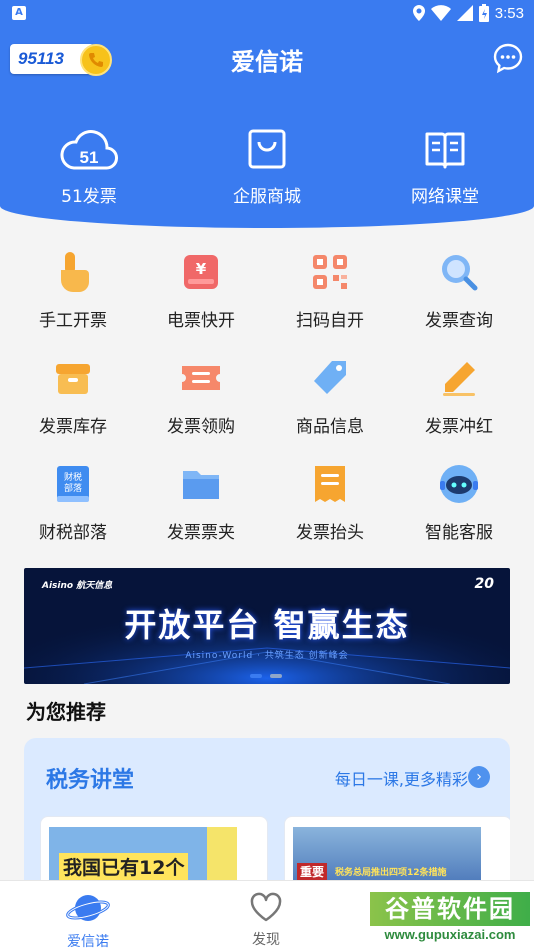 The width and height of the screenshot is (534, 950). What do you see at coordinates (266, 676) in the screenshot?
I see `carousel-indicator` at bounding box center [266, 676].